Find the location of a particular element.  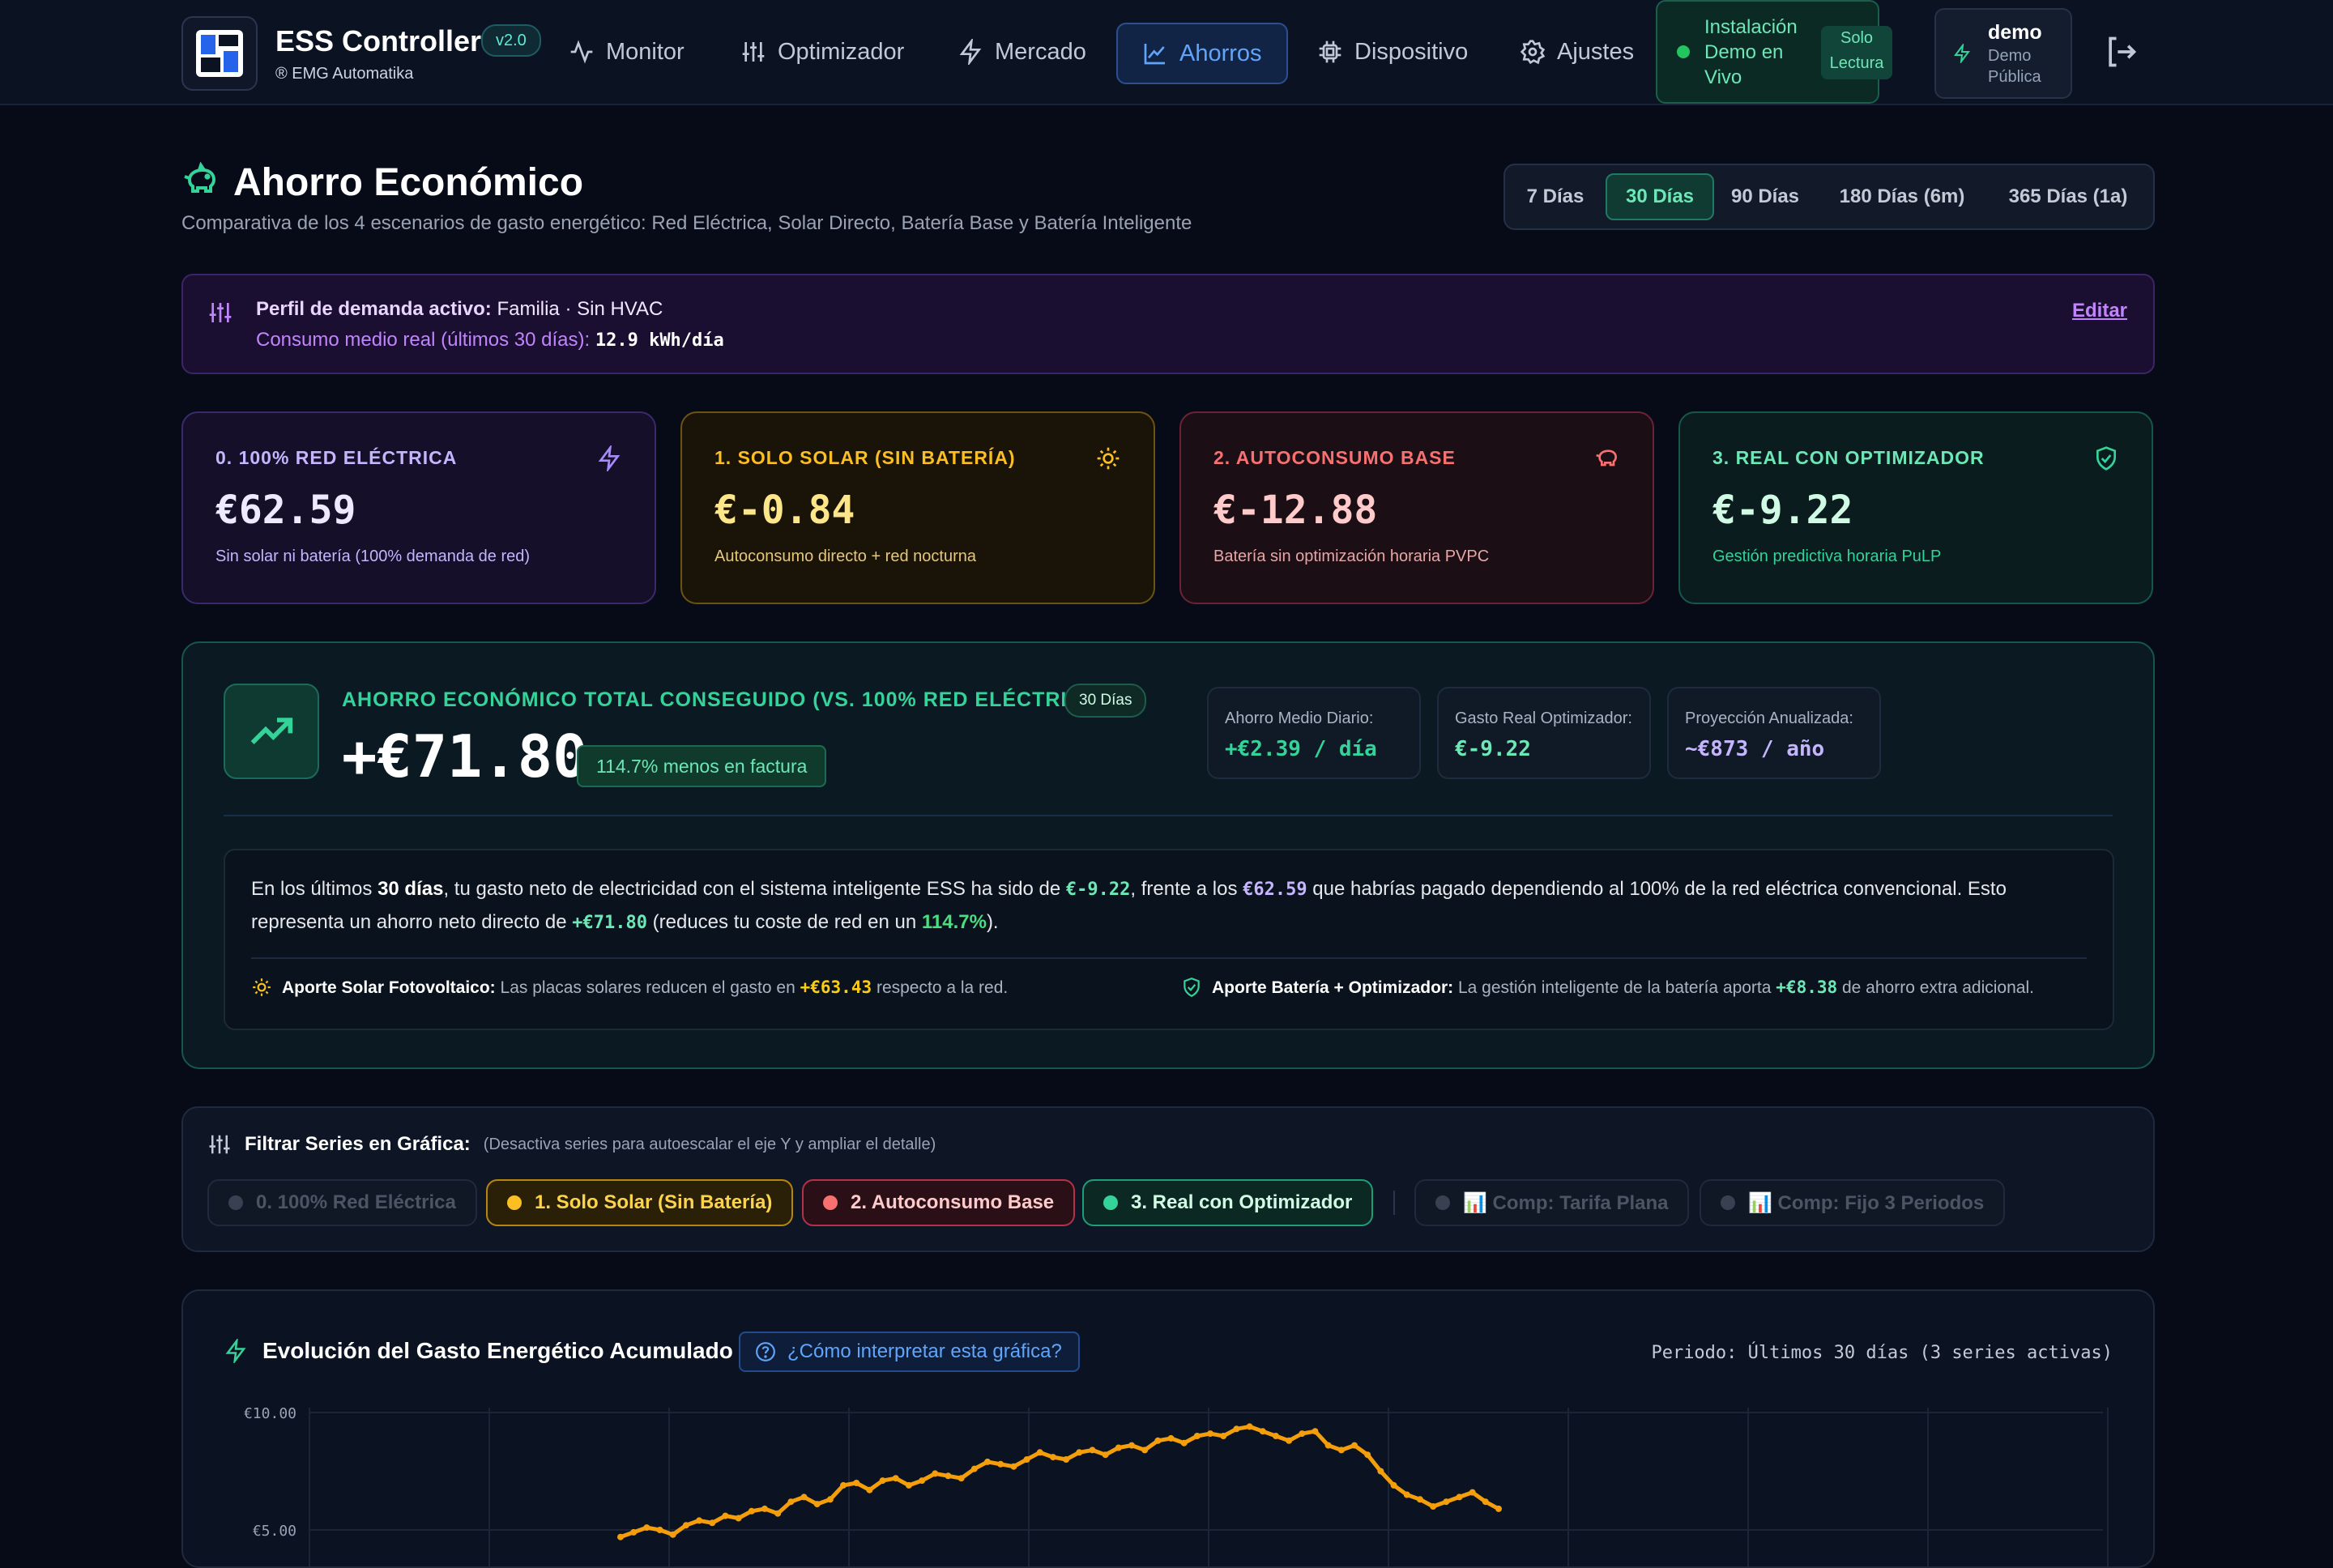

nav-optimizador: Optimizador is located at coordinates (822, 52).